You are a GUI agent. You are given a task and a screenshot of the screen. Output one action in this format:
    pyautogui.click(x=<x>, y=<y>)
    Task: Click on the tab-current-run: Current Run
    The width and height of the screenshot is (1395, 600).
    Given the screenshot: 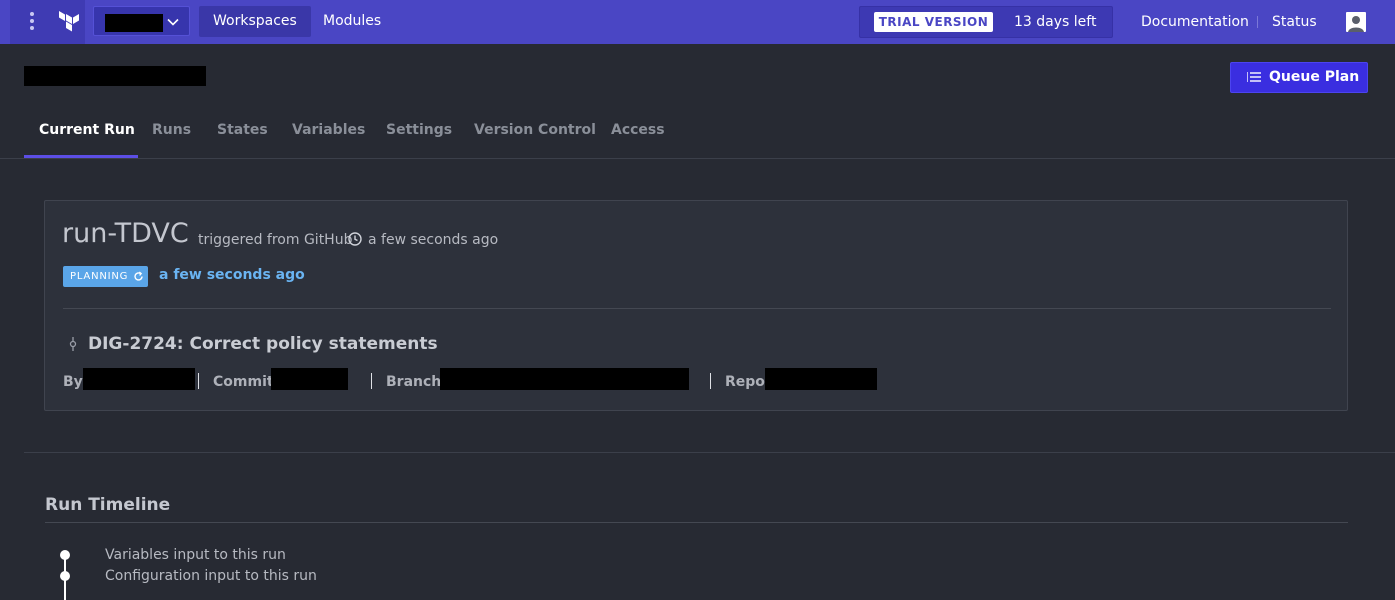 What is the action you would take?
    pyautogui.click(x=87, y=131)
    